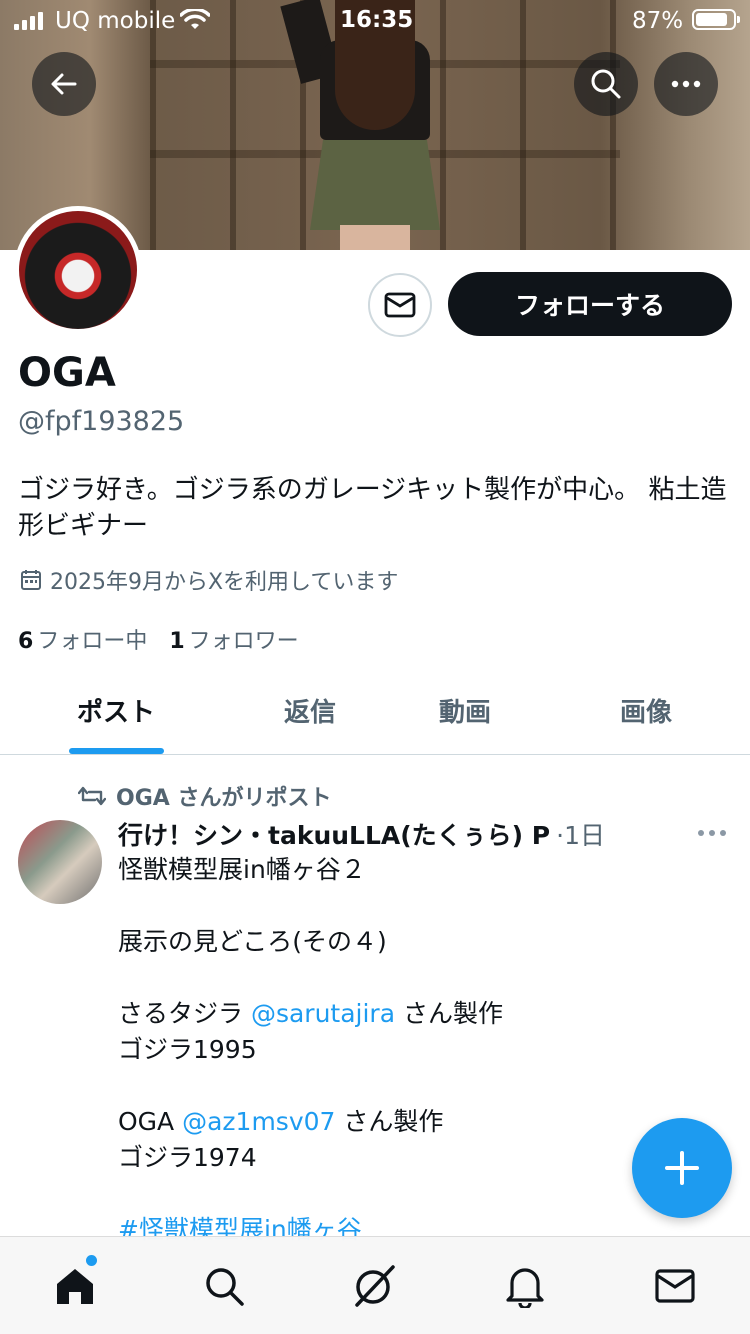 The height and width of the screenshot is (1334, 750). I want to click on nav-search, so click(224, 1286).